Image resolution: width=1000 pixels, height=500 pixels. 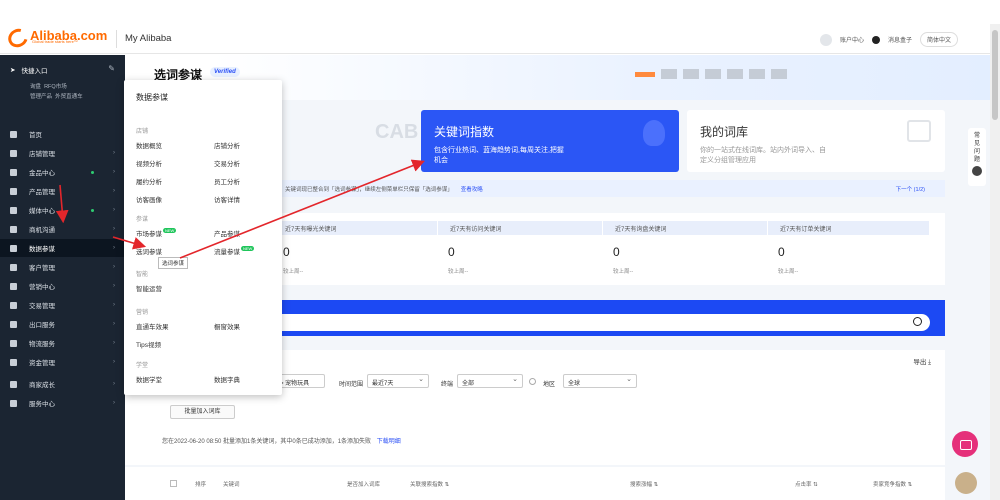 What do you see at coordinates (13, 248) in the screenshot?
I see `bar-chart-icon` at bounding box center [13, 248].